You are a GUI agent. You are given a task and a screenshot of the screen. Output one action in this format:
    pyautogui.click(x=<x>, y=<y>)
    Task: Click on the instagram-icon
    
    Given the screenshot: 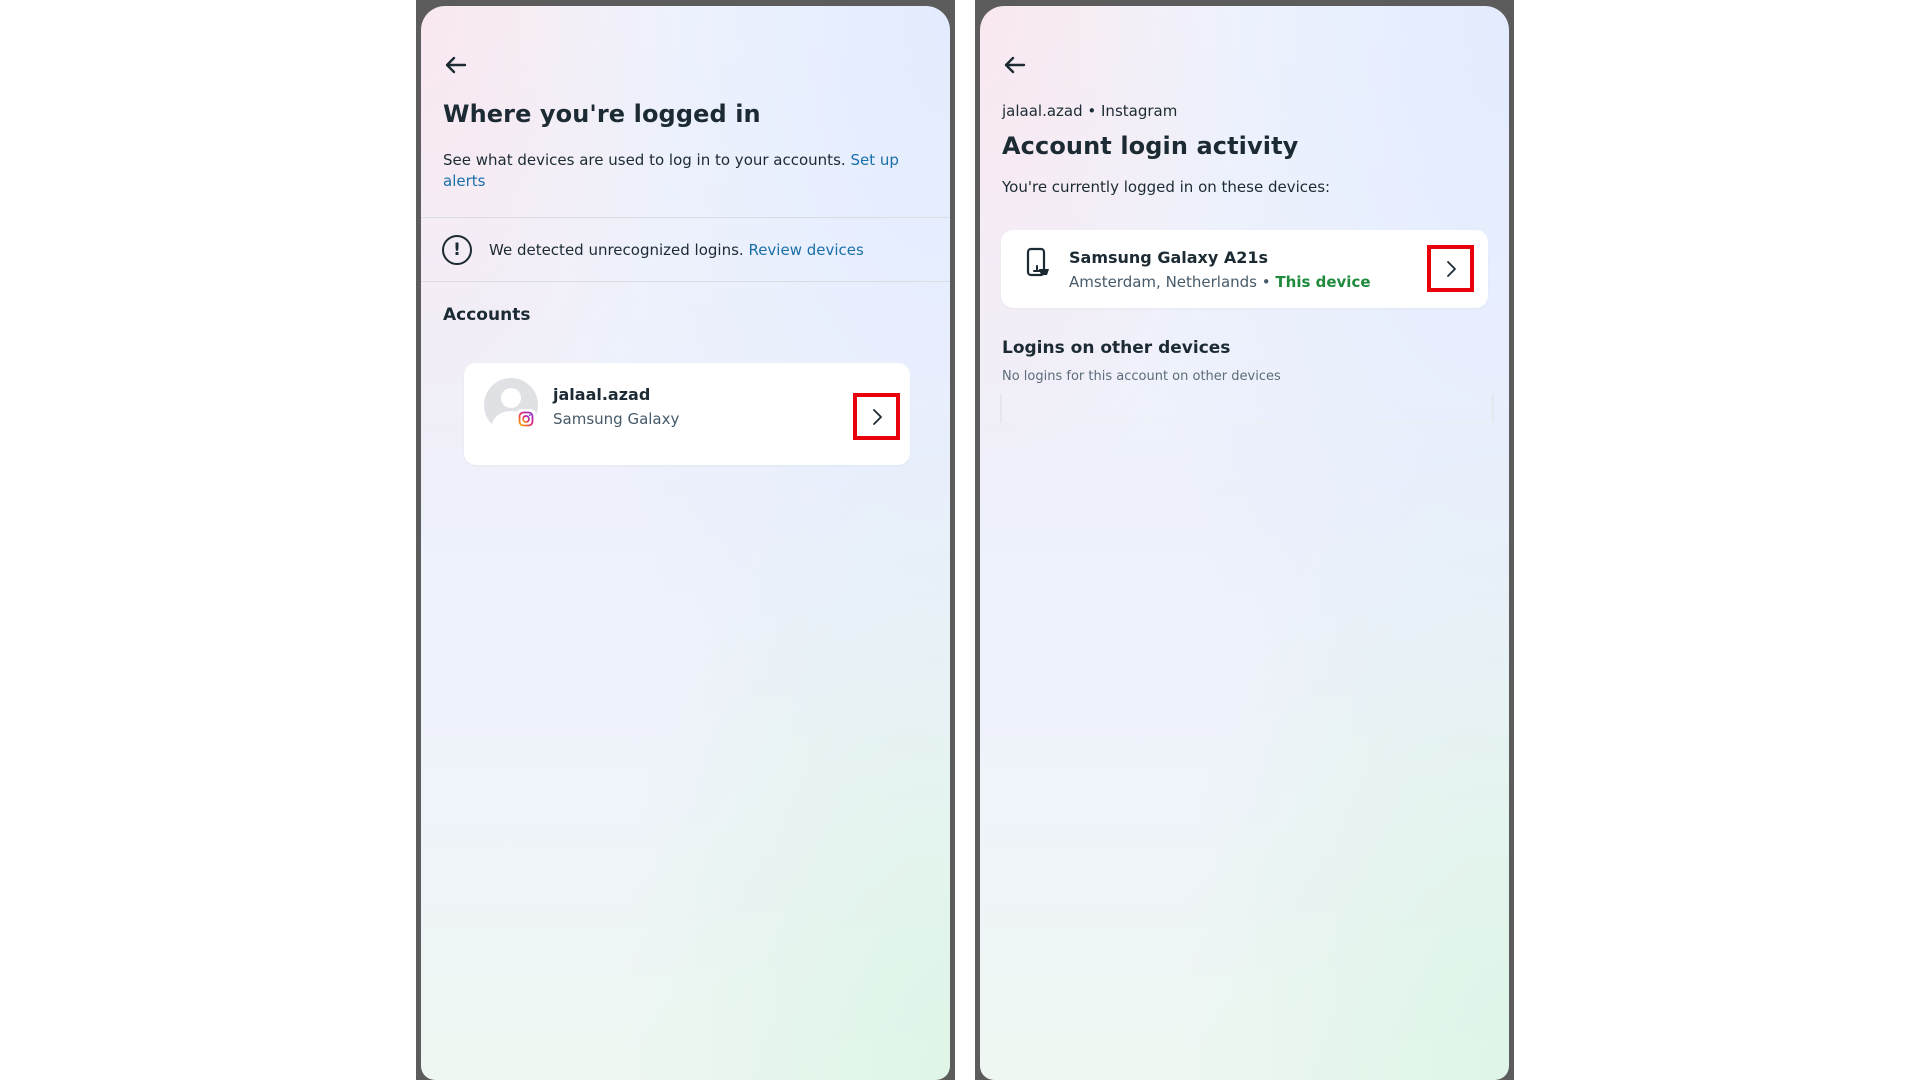 What is the action you would take?
    pyautogui.click(x=526, y=419)
    